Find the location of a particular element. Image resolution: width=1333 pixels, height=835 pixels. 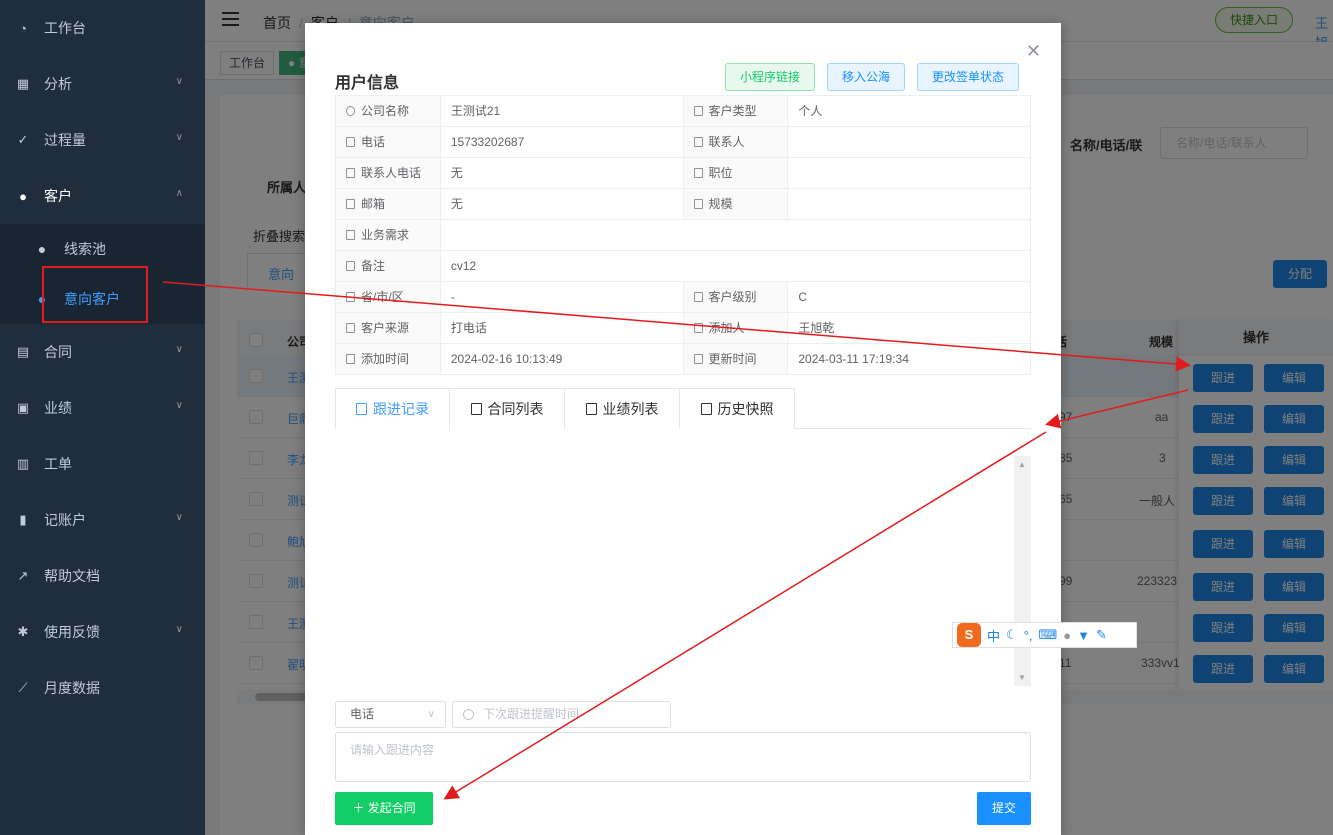

tab-history-snapshot: 历史快照 is located at coordinates (737, 408).